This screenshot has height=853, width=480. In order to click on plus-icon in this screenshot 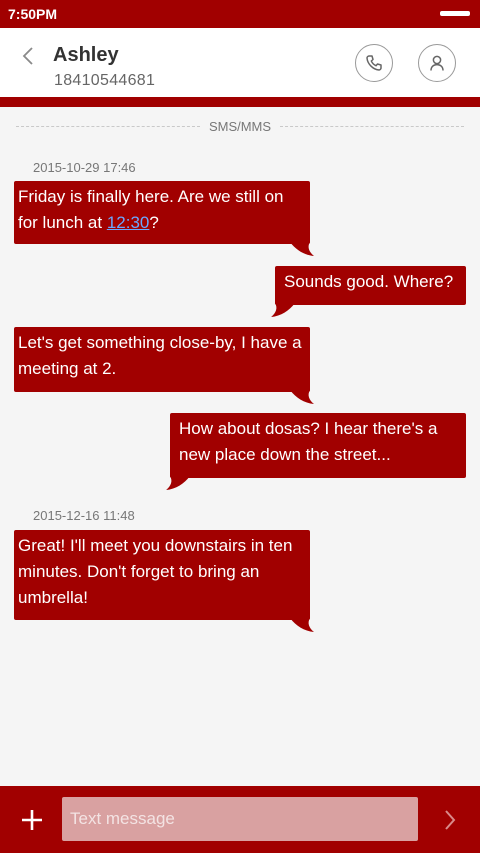, I will do `click(32, 820)`.